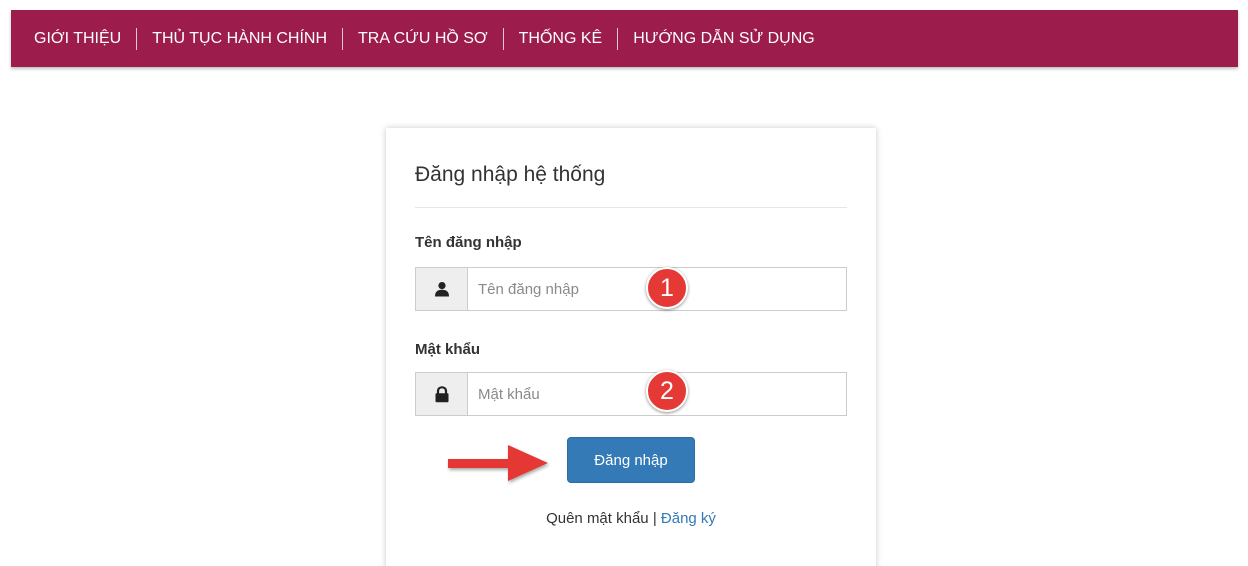 The image size is (1248, 566). What do you see at coordinates (239, 39) in the screenshot?
I see `nav-item-thu-tuc-hanh-chinh: THỦ TỤC HÀNH CHÍNH` at bounding box center [239, 39].